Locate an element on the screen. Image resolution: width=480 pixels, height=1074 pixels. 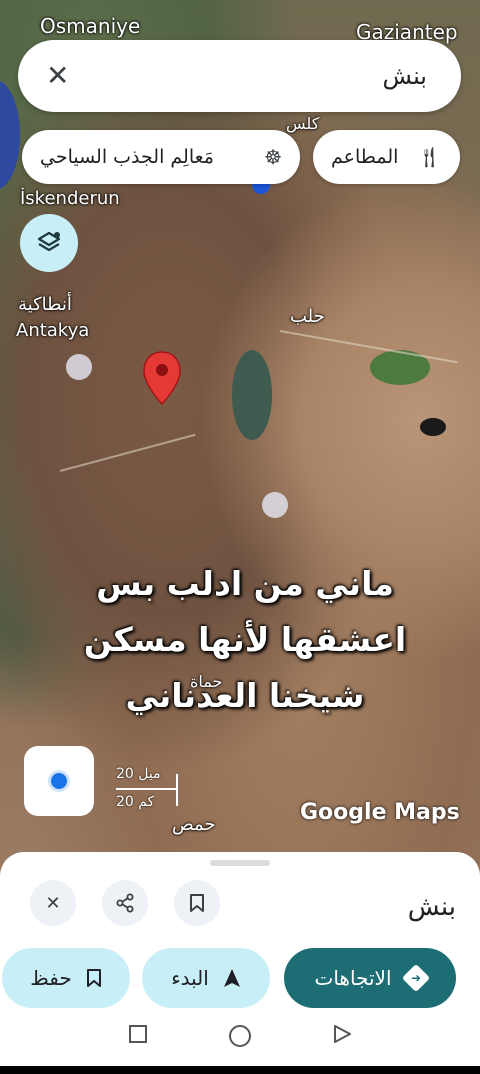
place-title: بنش is located at coordinates (431, 907).